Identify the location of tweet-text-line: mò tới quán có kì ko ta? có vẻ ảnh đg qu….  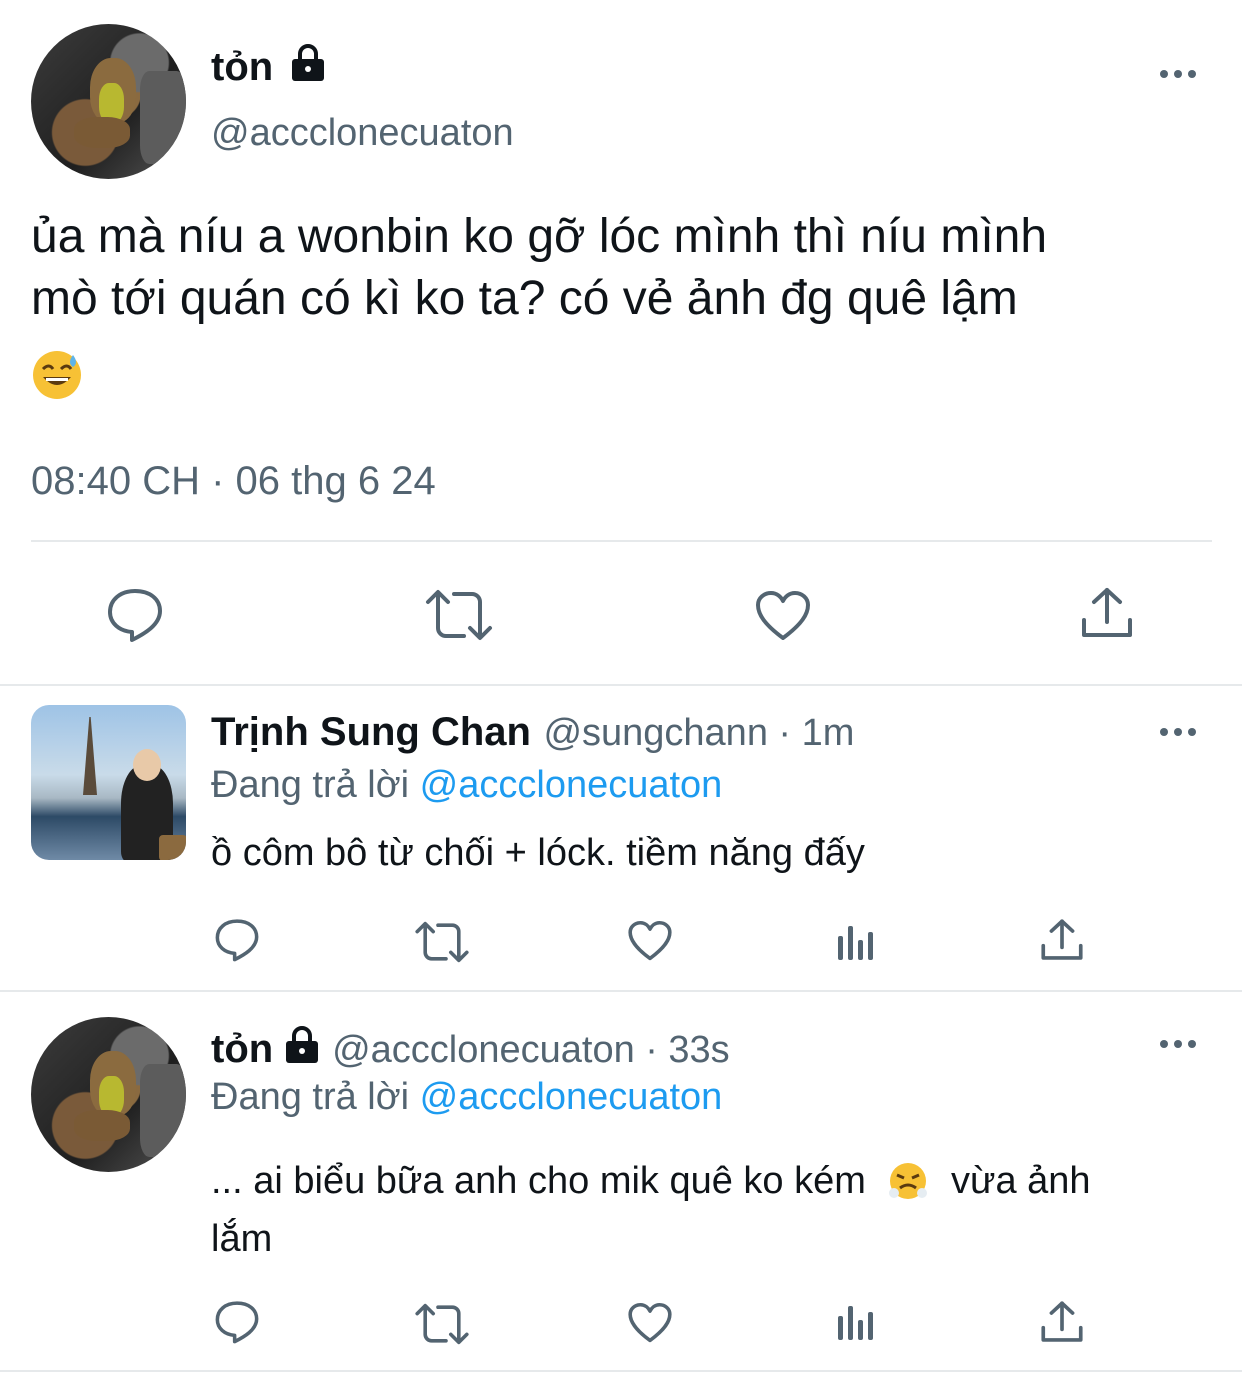
(524, 298).